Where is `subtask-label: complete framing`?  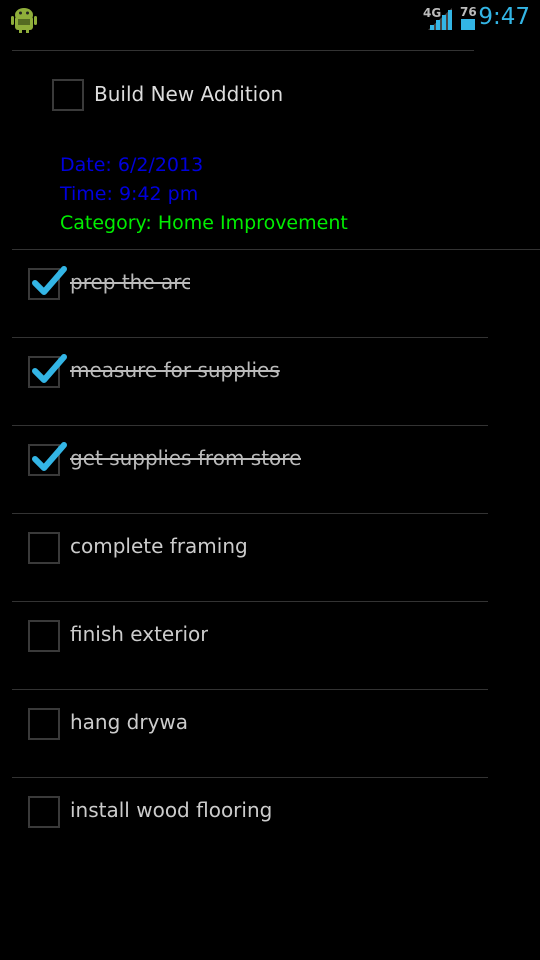
subtask-label: complete framing is located at coordinates (159, 546).